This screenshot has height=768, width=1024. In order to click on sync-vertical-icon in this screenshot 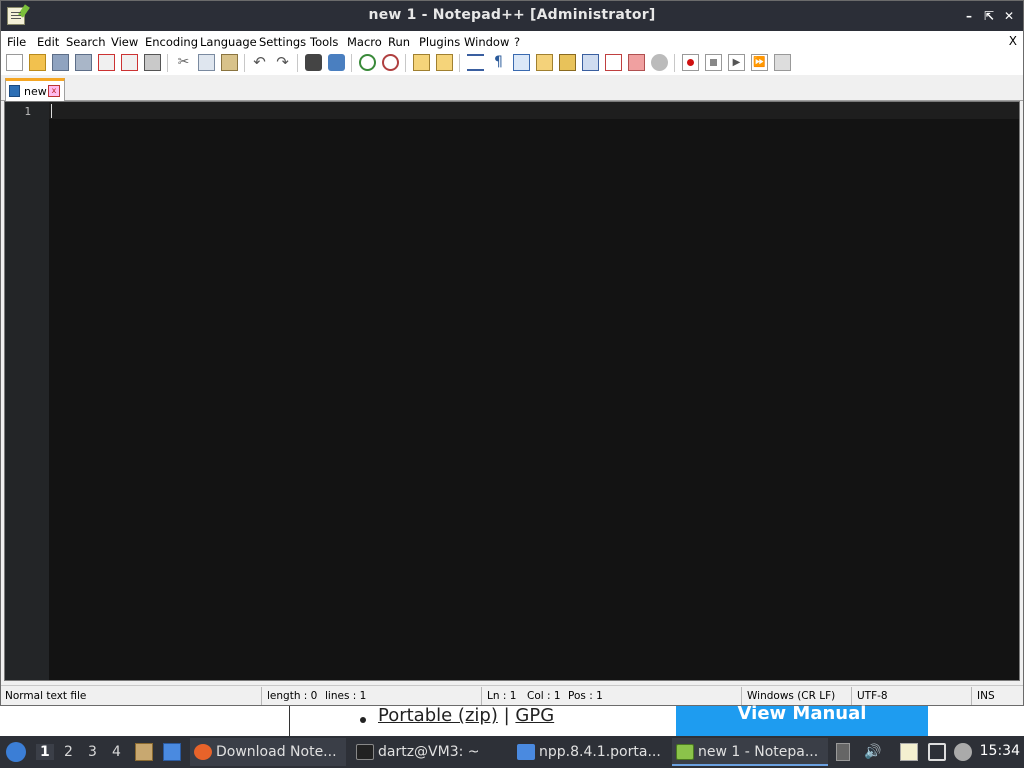, I will do `click(421, 62)`.